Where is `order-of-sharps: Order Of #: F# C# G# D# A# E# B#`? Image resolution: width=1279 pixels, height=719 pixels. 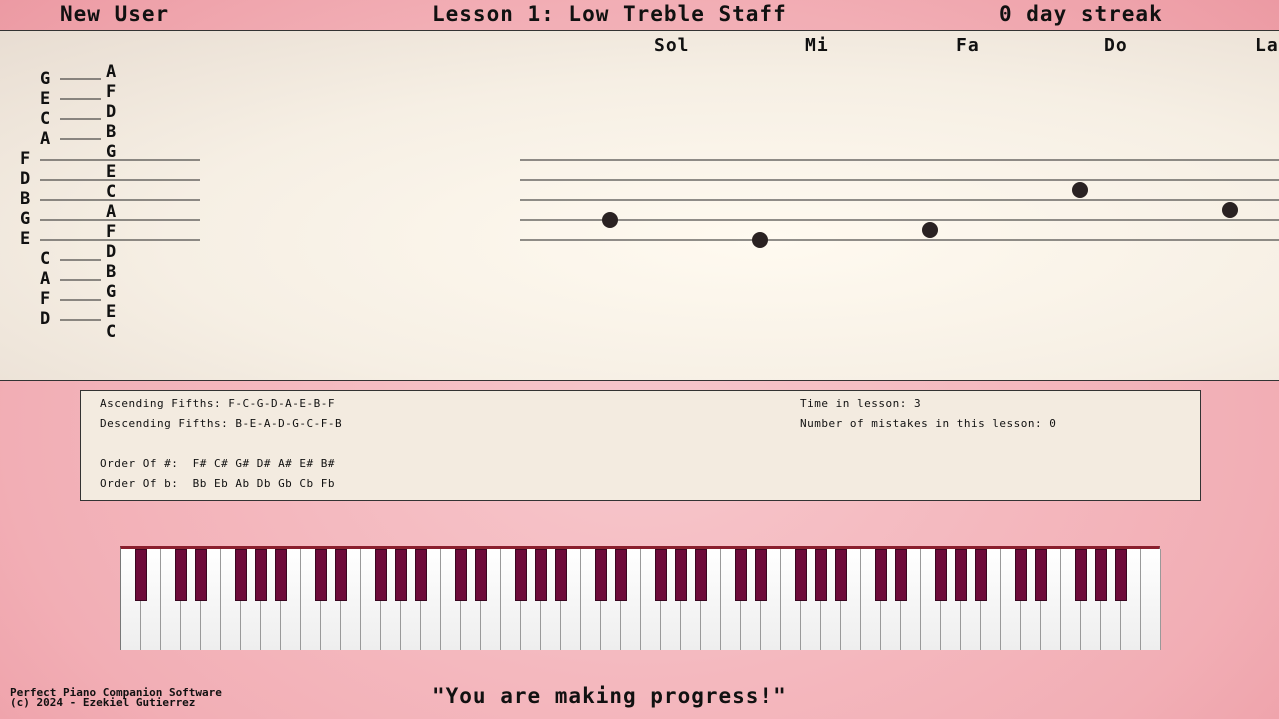 order-of-sharps: Order Of #: F# C# G# D# A# E# B# is located at coordinates (218, 463).